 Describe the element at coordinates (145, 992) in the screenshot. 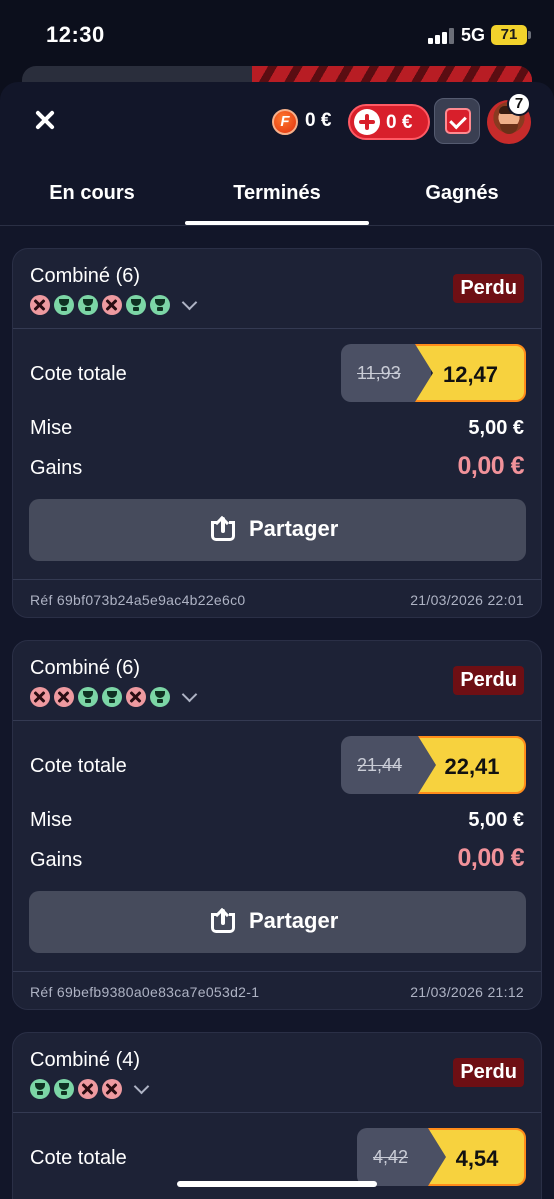

I see `bet-reference: Réf 69befb9380a0e83ca7e053d2-1` at that location.